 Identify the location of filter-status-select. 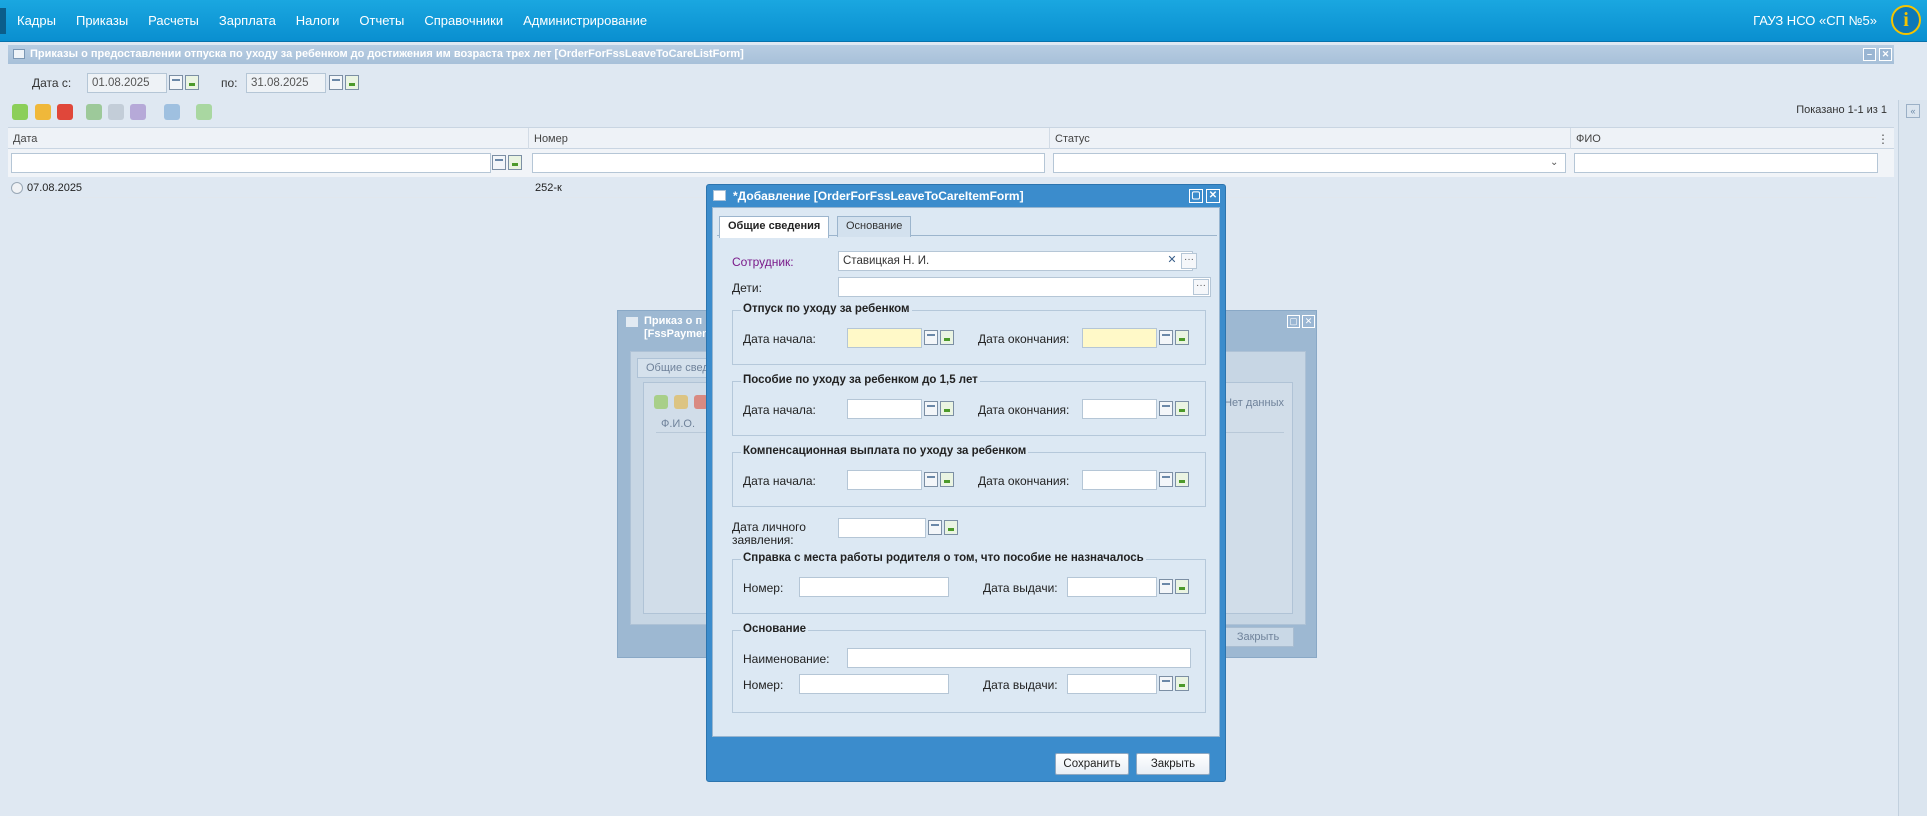
(1309, 163).